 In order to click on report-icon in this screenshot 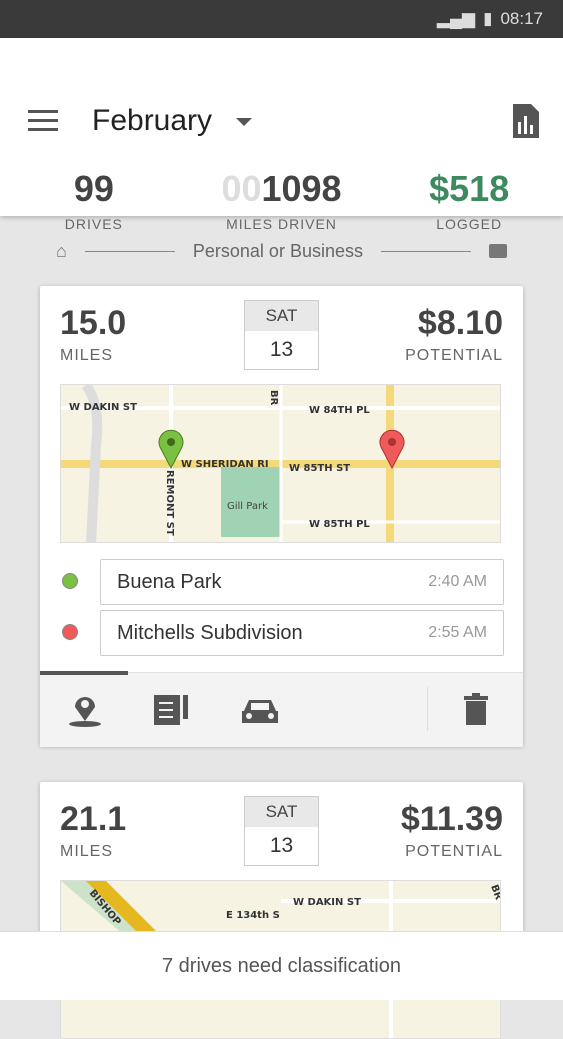, I will do `click(526, 121)`.